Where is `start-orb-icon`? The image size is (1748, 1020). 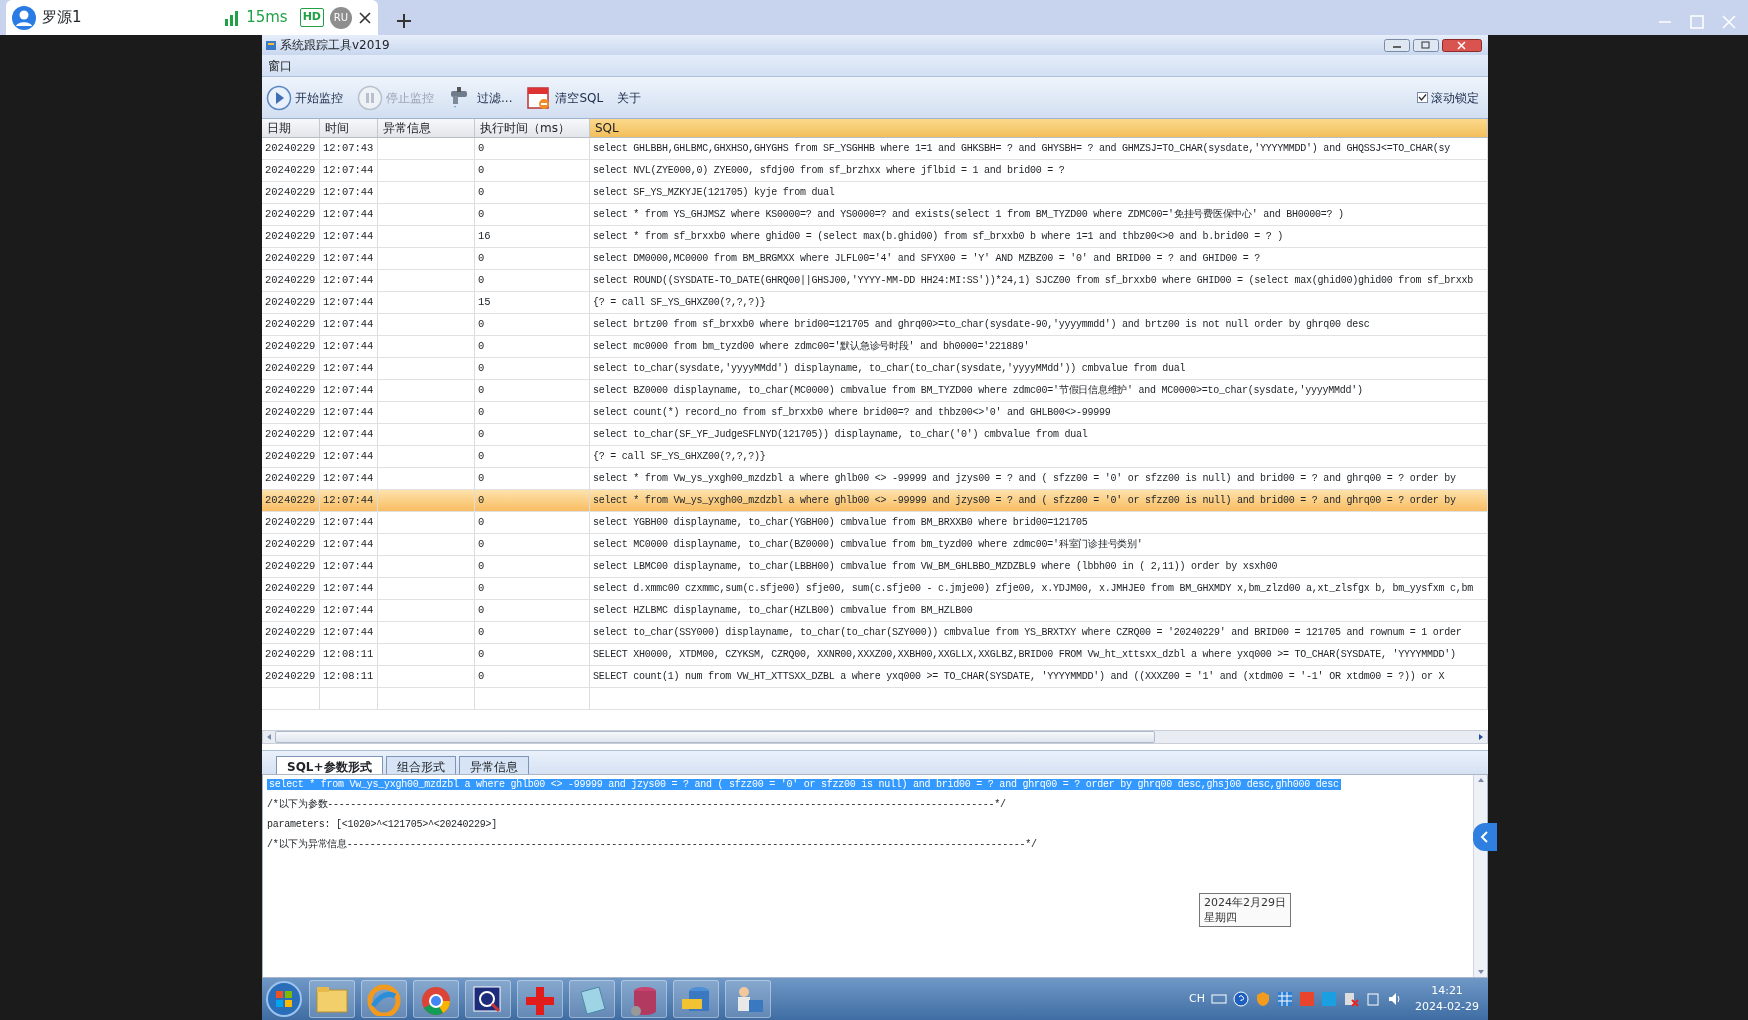 start-orb-icon is located at coordinates (284, 999).